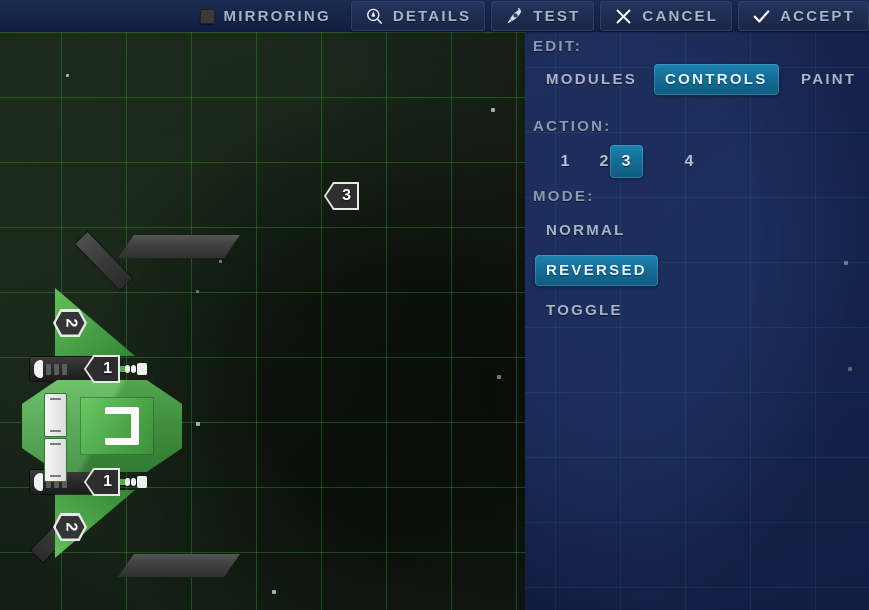  I want to click on cancel-label: CANCEL, so click(680, 16).